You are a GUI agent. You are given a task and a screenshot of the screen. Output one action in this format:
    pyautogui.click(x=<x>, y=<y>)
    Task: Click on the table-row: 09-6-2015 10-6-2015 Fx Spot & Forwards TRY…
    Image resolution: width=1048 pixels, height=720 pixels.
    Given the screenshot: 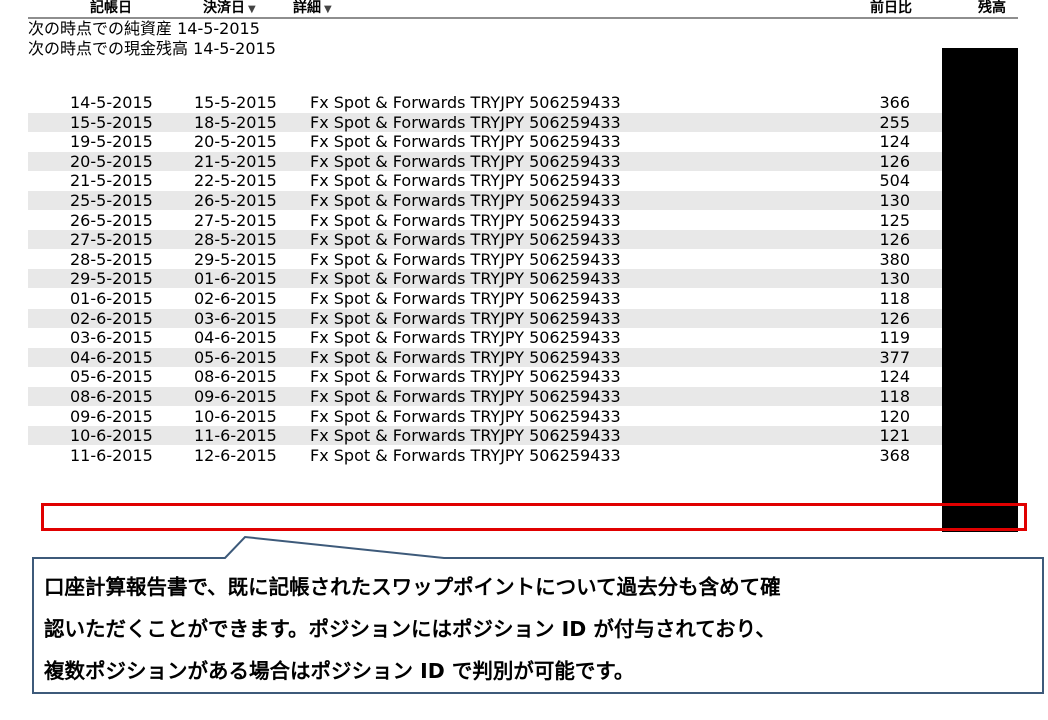 What is the action you would take?
    pyautogui.click(x=485, y=416)
    